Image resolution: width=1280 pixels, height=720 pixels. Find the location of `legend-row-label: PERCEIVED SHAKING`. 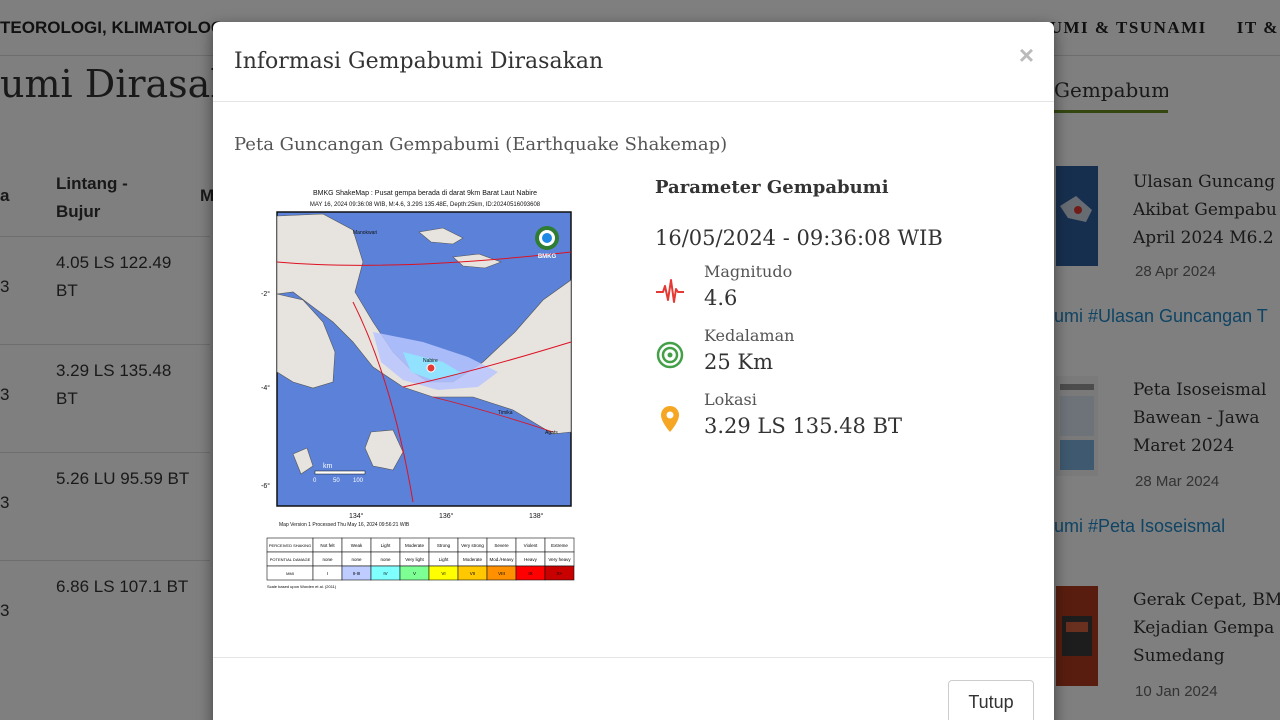

legend-row-label: PERCEIVED SHAKING is located at coordinates (290, 545).